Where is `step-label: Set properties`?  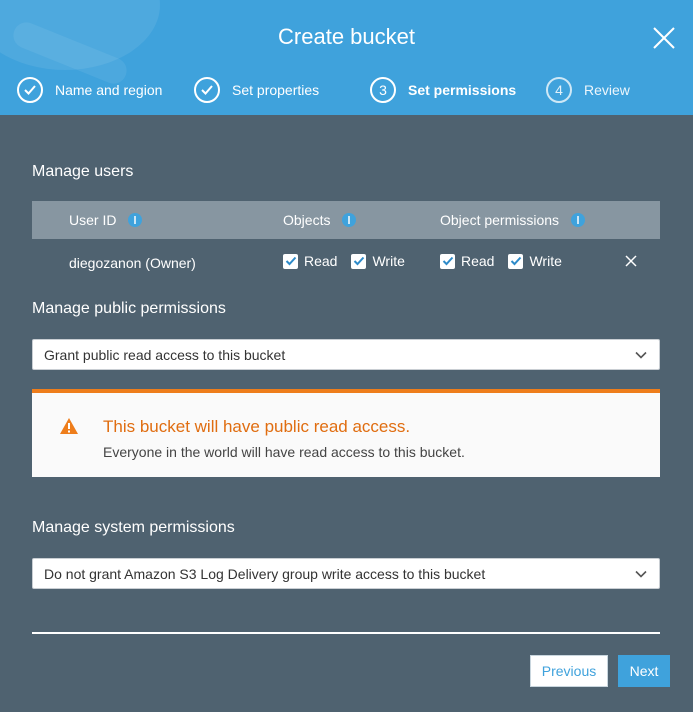
step-label: Set properties is located at coordinates (276, 90).